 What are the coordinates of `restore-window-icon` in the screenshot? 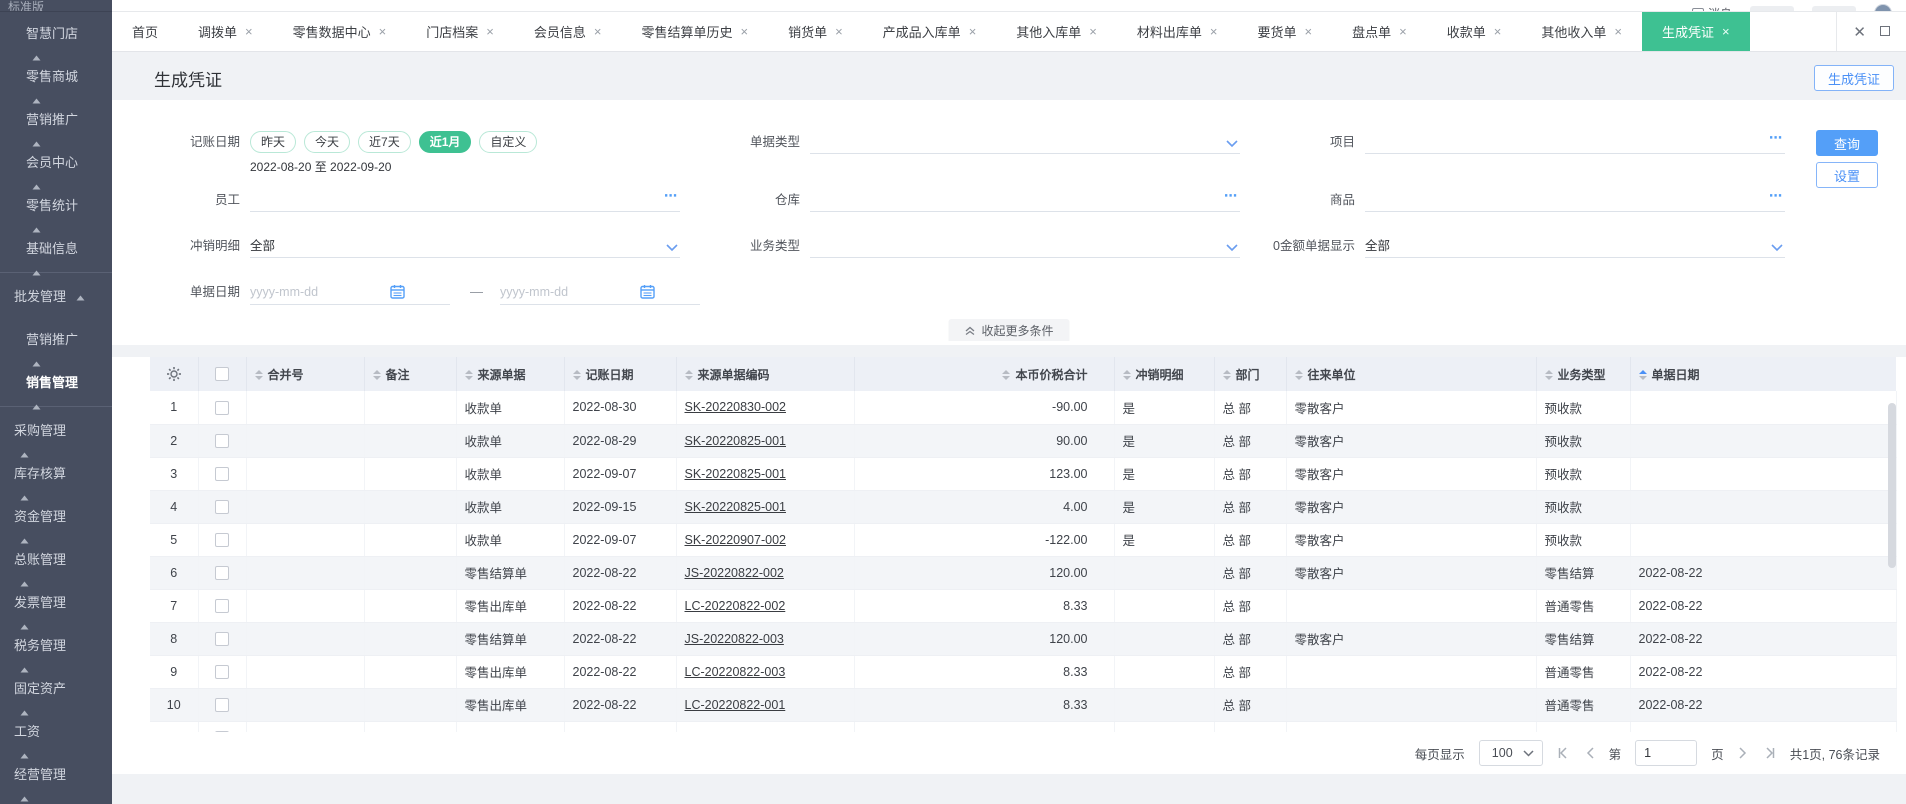 It's located at (1885, 31).